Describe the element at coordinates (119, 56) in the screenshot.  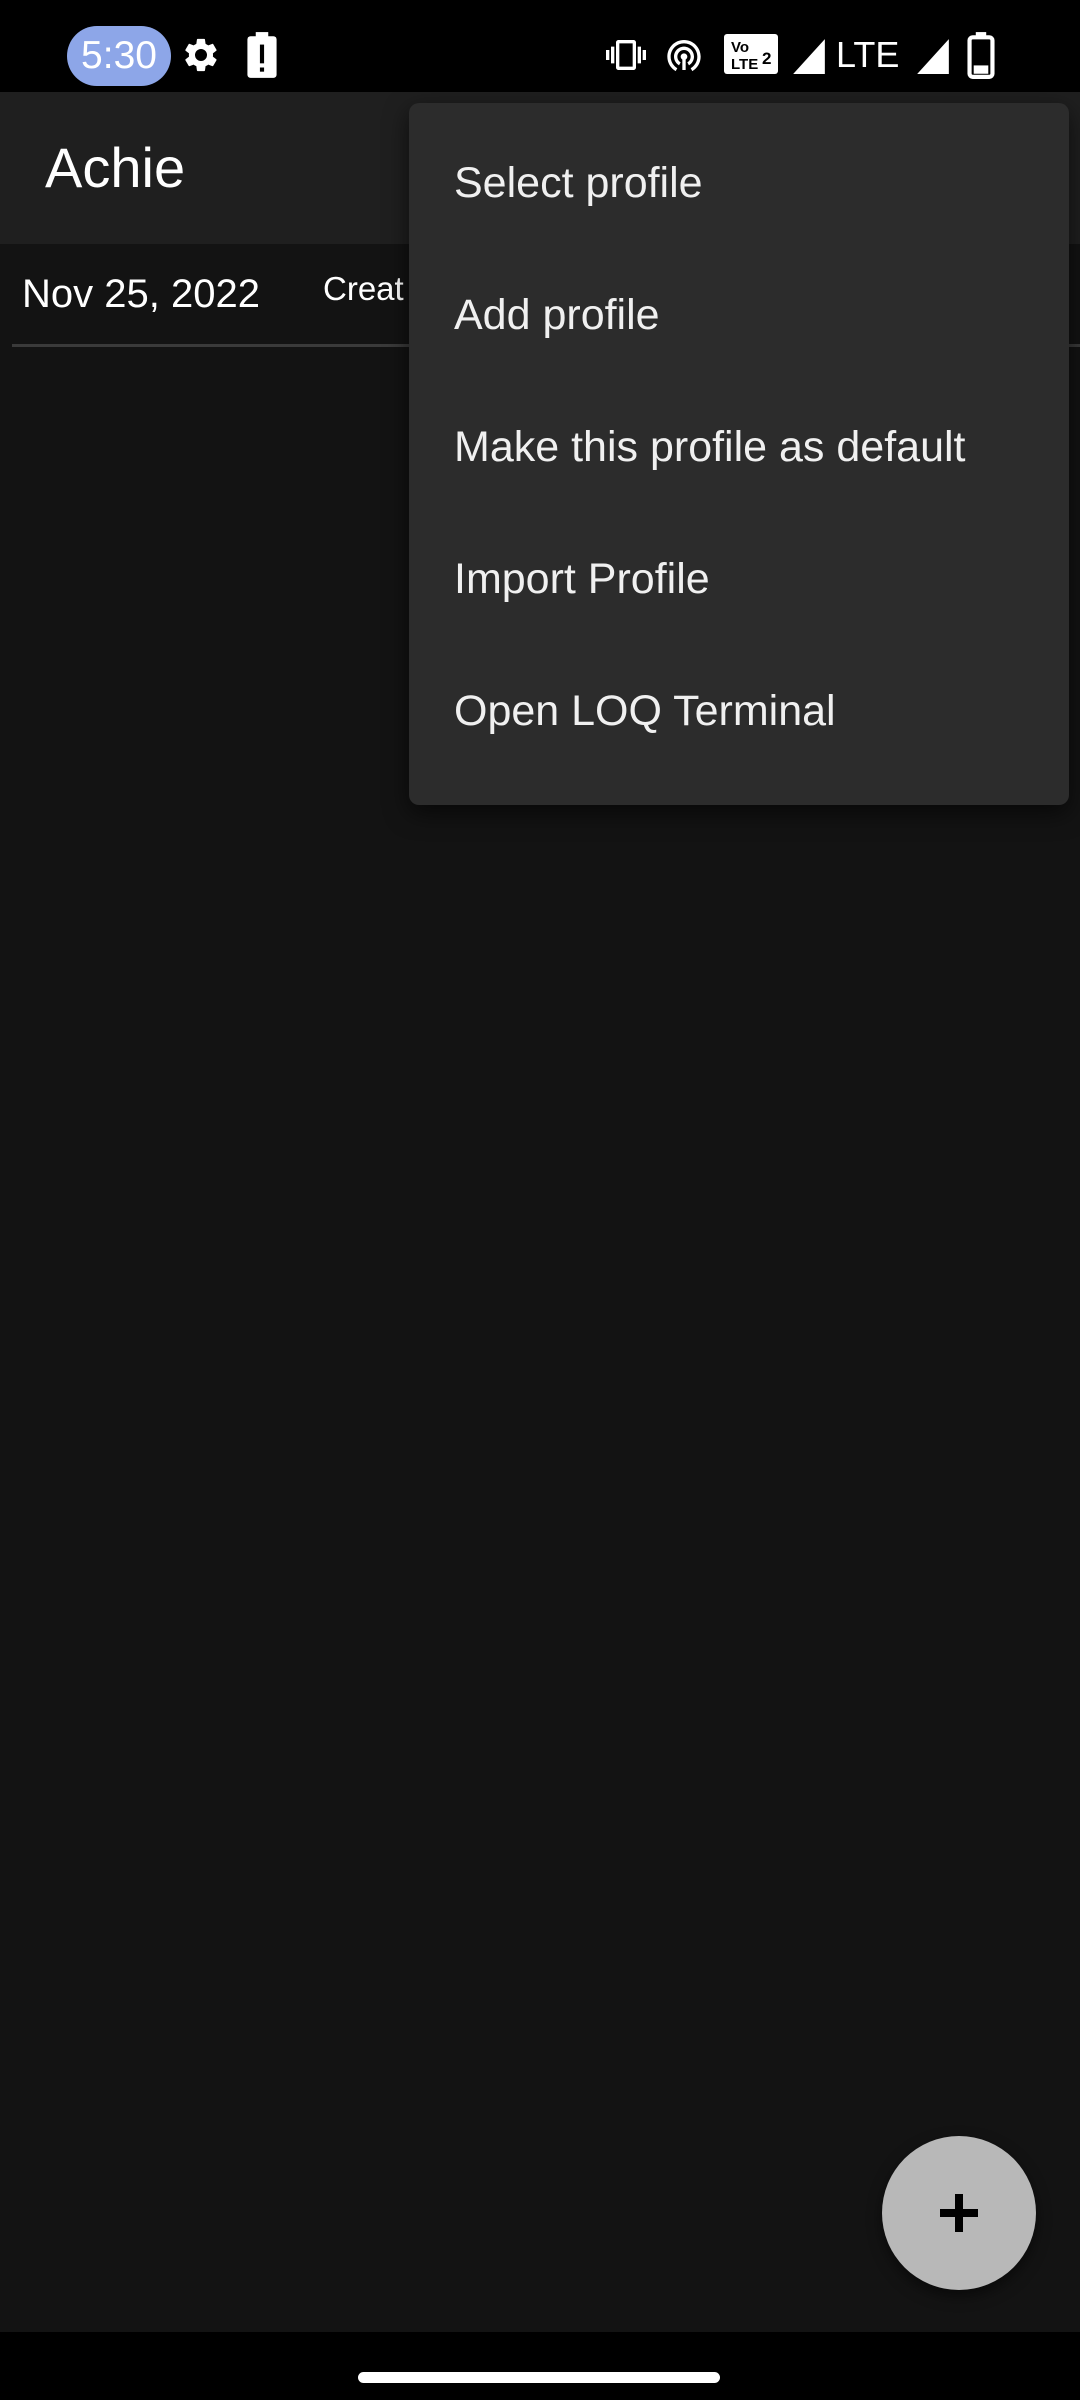
I see `status-time: 5:30` at that location.